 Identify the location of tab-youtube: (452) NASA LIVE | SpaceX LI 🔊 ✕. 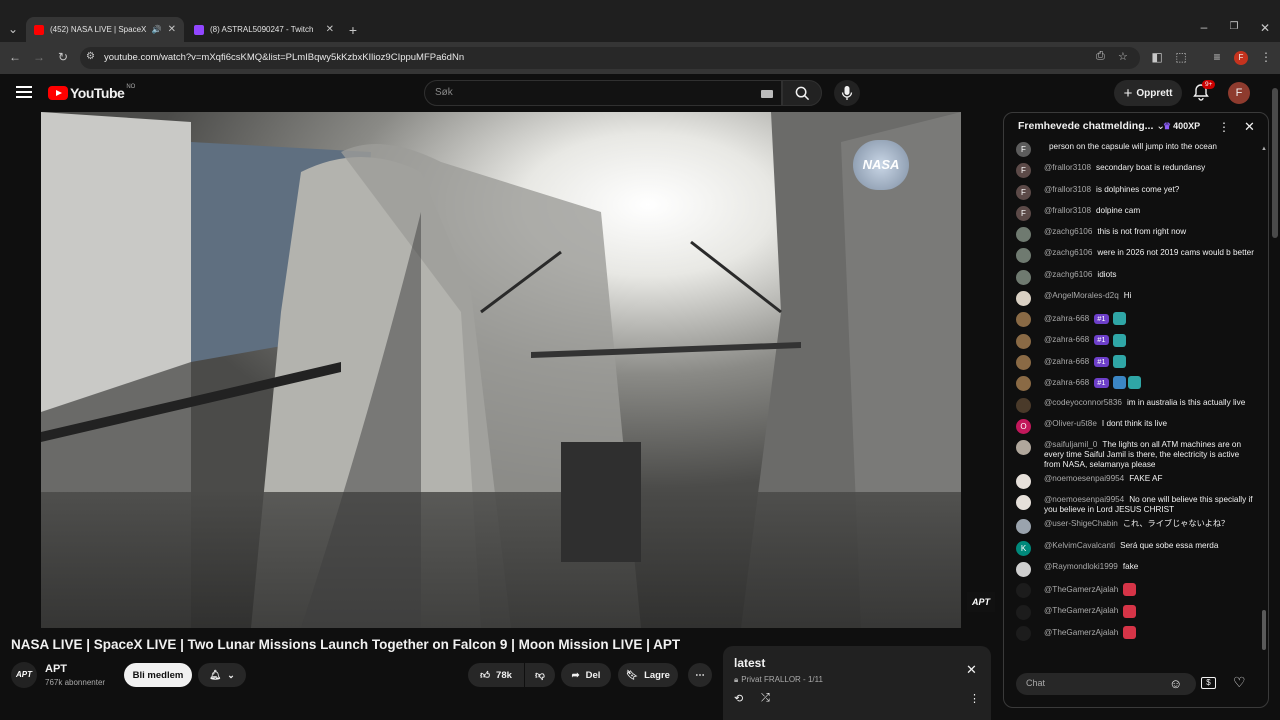
(105, 29).